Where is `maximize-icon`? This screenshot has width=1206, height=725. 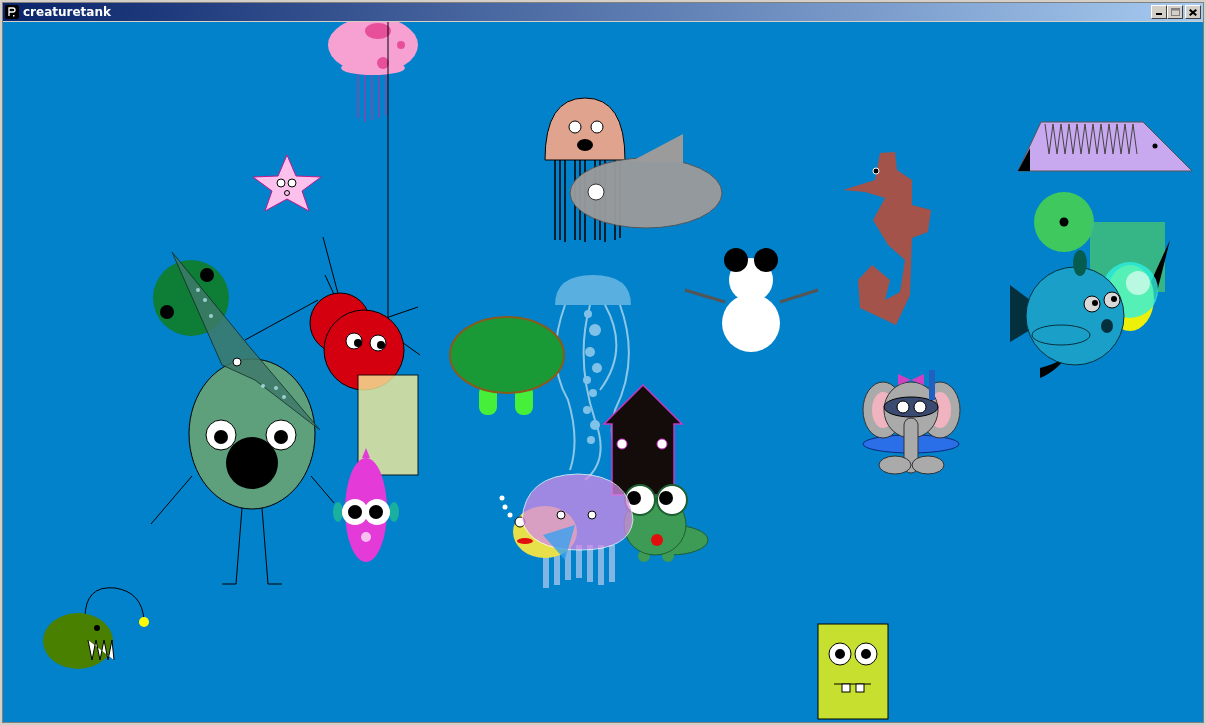
maximize-icon is located at coordinates (1175, 12).